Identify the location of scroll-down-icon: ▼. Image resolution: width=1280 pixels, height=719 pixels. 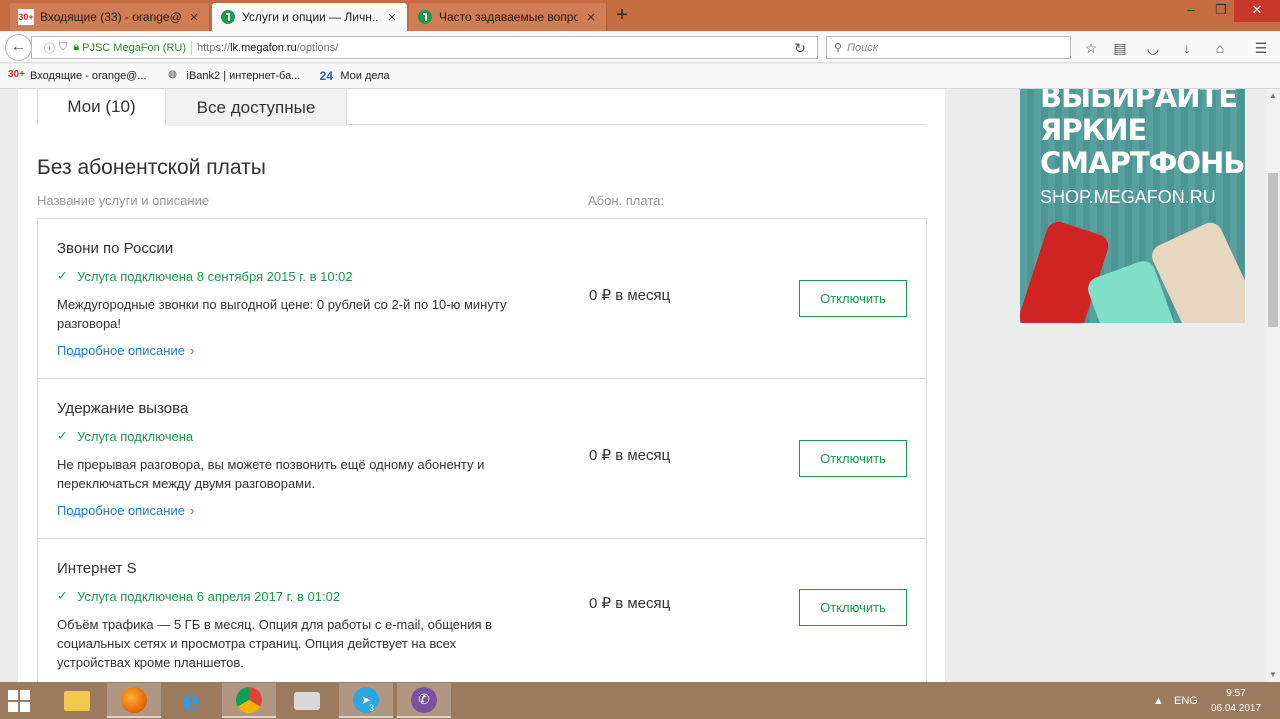
(1273, 675).